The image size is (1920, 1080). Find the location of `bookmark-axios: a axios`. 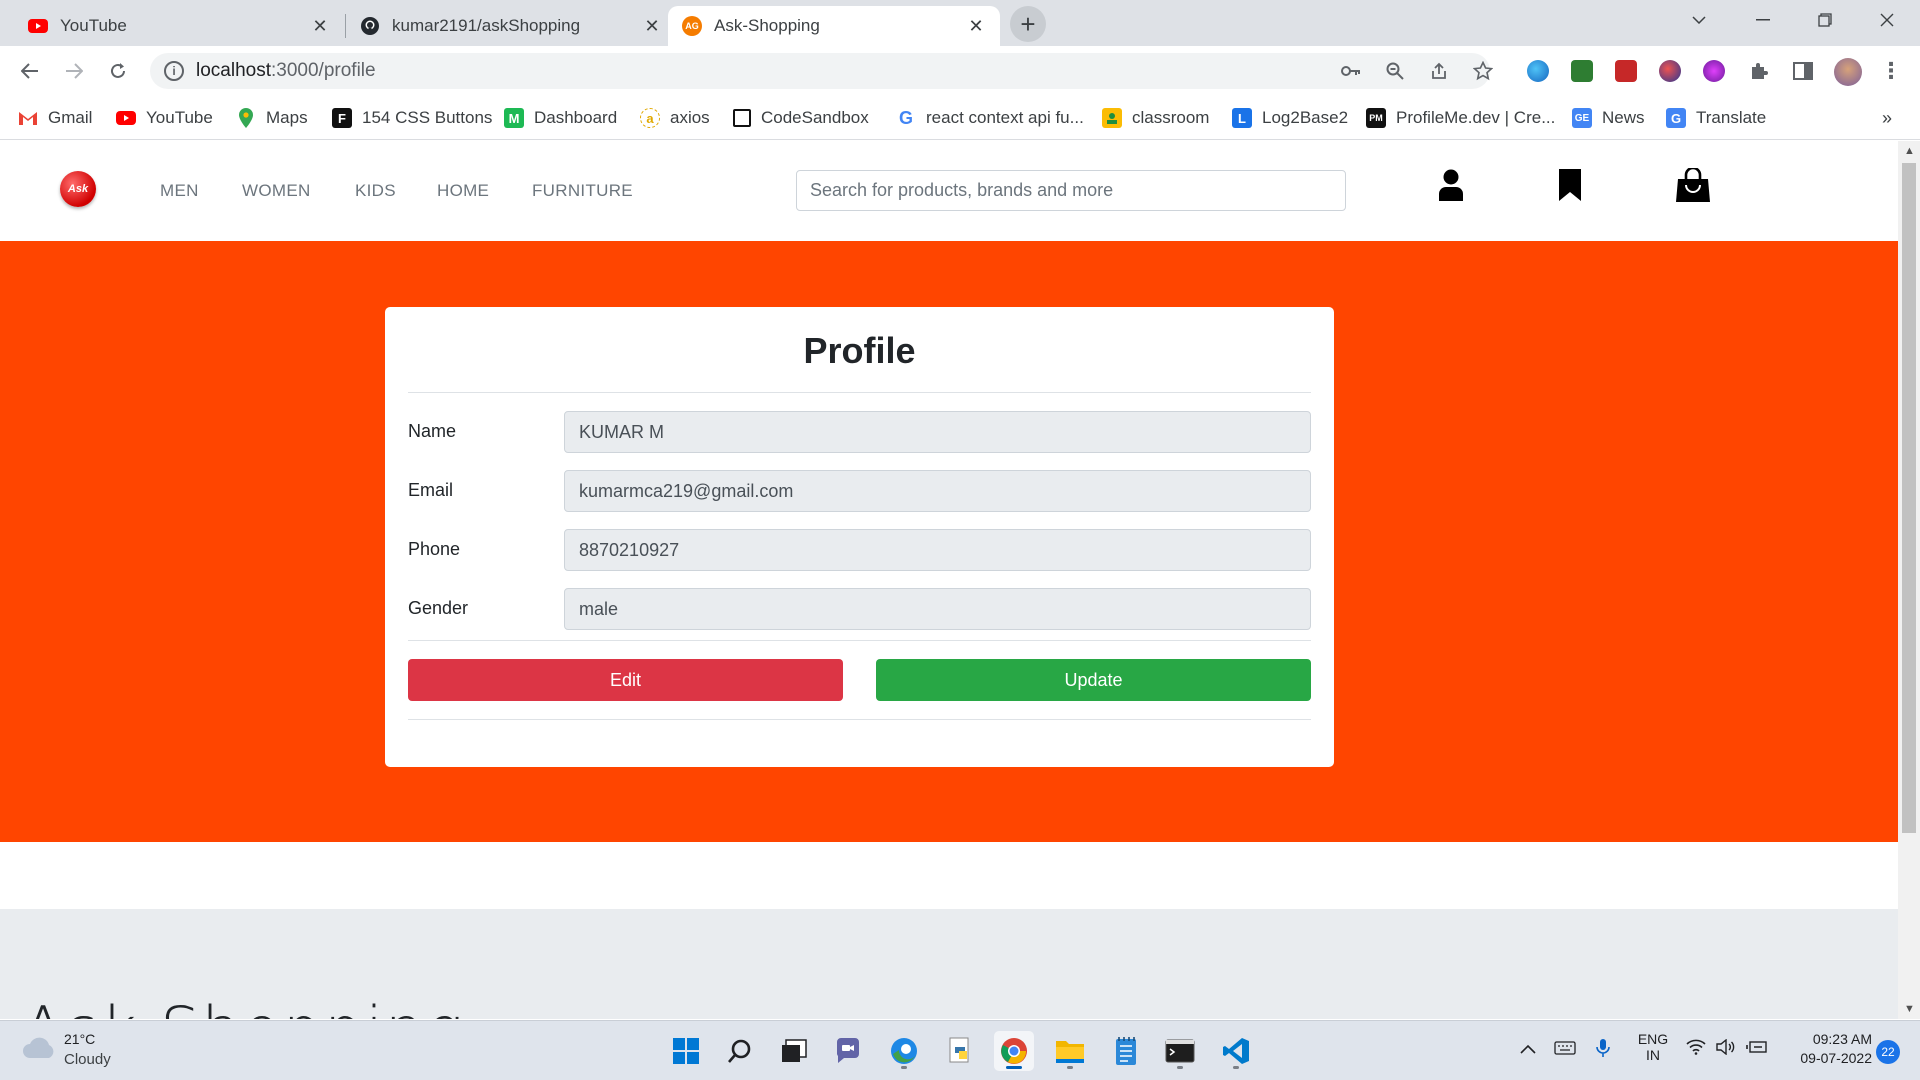

bookmark-axios: a axios is located at coordinates (675, 118).